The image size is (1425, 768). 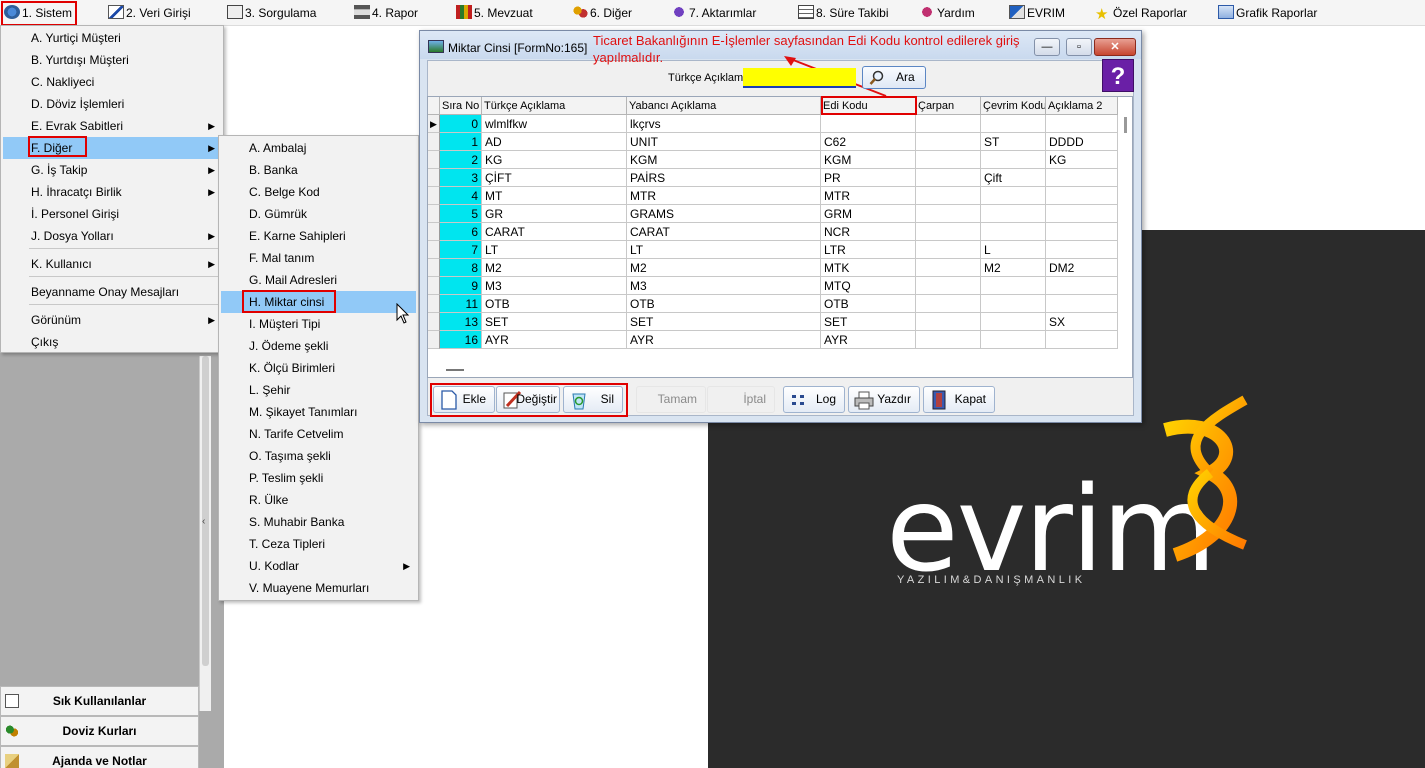 I want to click on table-row: 16 AYR AYR AYR, so click(x=773, y=340).